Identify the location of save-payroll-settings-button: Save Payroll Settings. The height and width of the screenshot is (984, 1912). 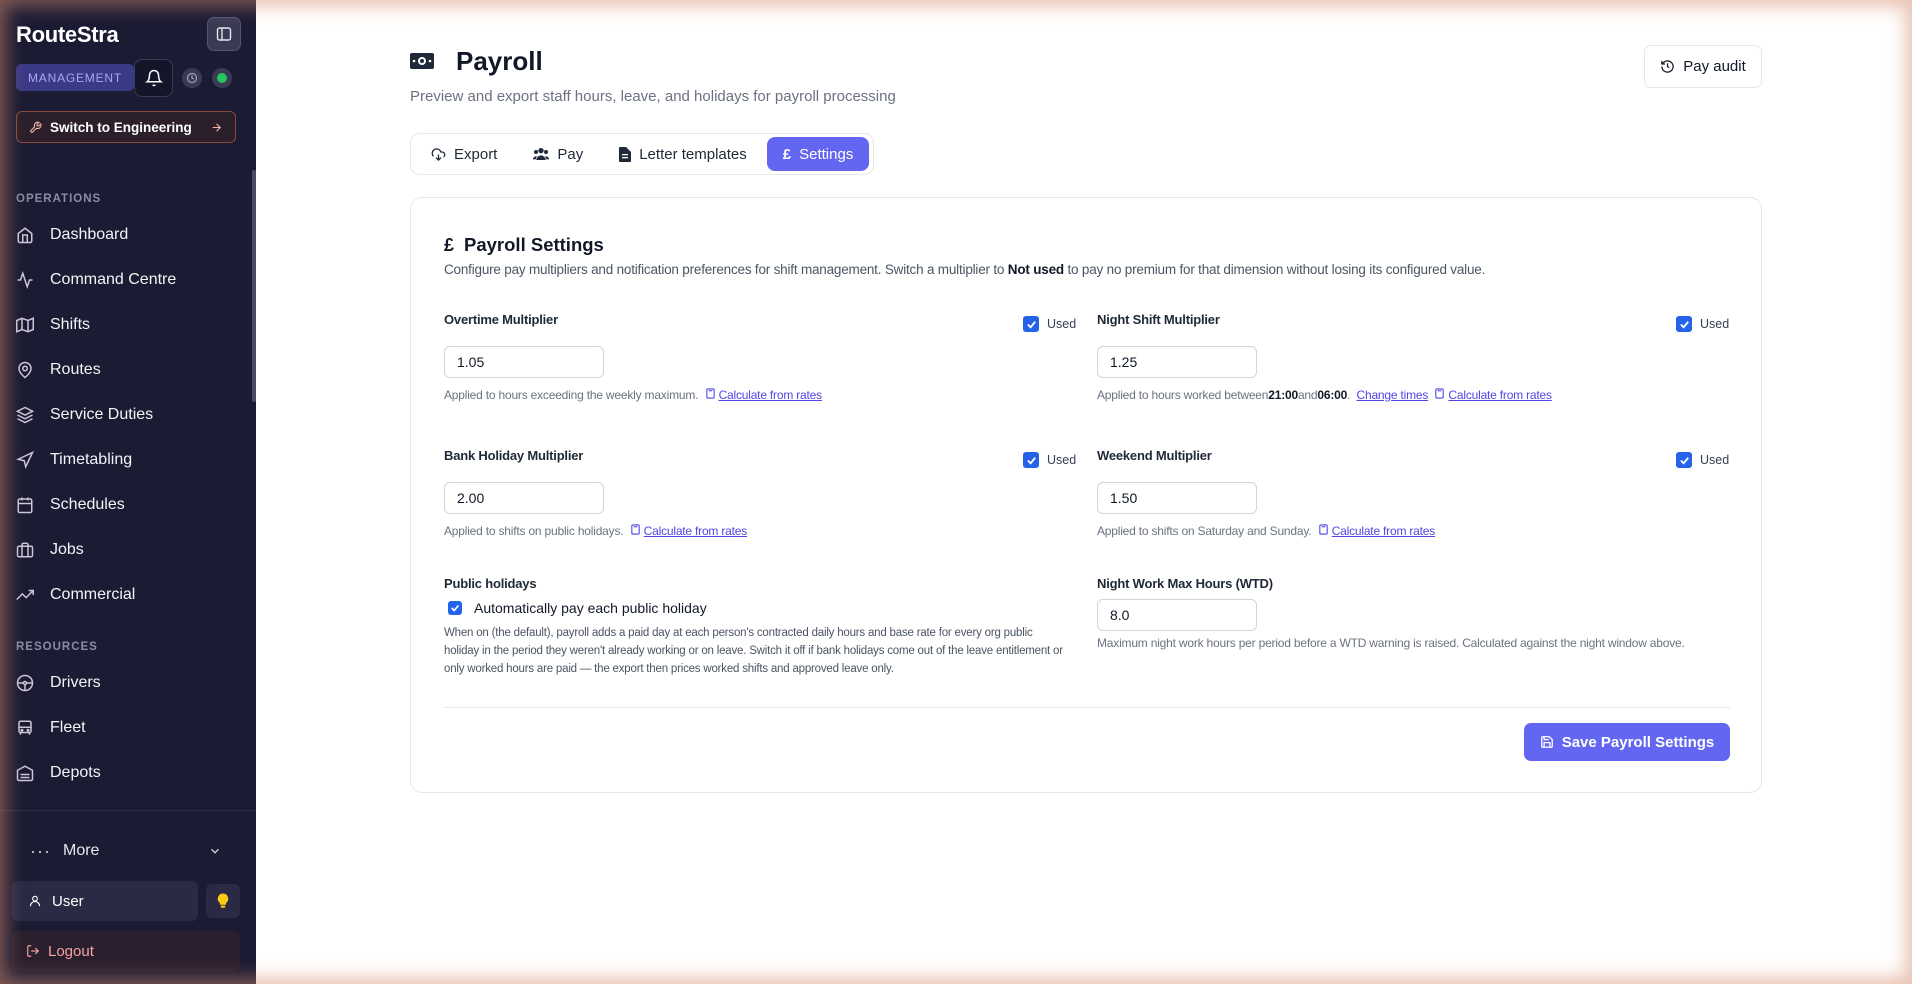
(1627, 742).